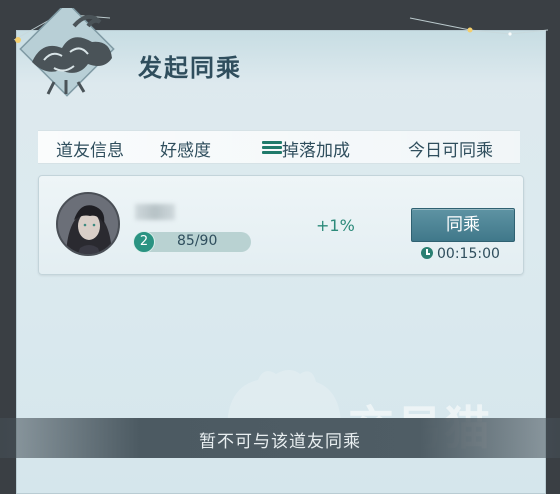  What do you see at coordinates (468, 254) in the screenshot?
I see `timer-text: 00:15:00` at bounding box center [468, 254].